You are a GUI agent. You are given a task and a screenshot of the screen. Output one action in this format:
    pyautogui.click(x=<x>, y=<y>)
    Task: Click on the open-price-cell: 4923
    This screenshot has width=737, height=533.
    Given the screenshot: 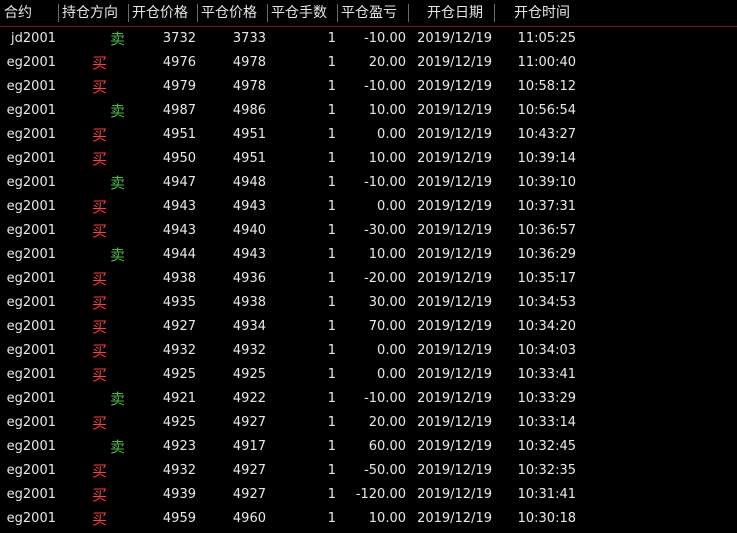 What is the action you would take?
    pyautogui.click(x=179, y=446)
    